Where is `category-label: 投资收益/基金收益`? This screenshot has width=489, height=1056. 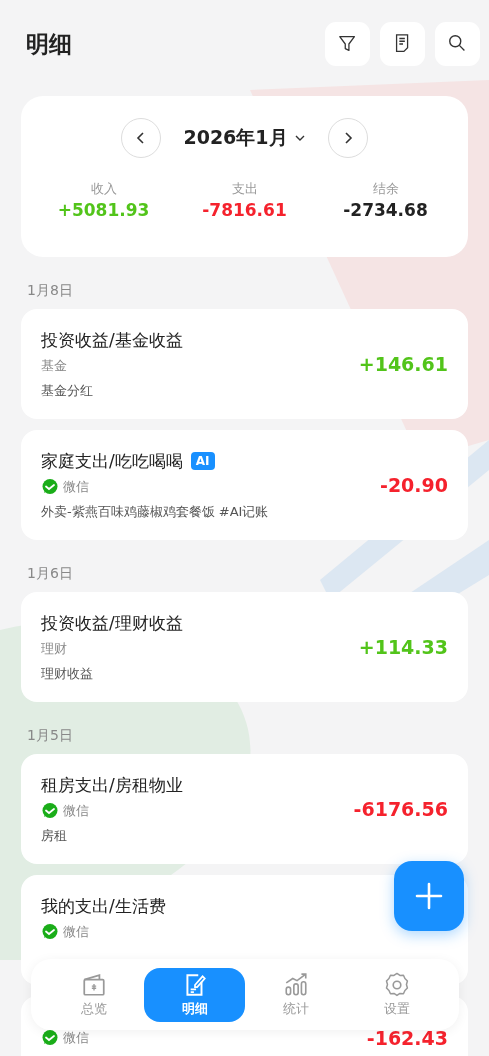 category-label: 投资收益/基金收益 is located at coordinates (112, 340).